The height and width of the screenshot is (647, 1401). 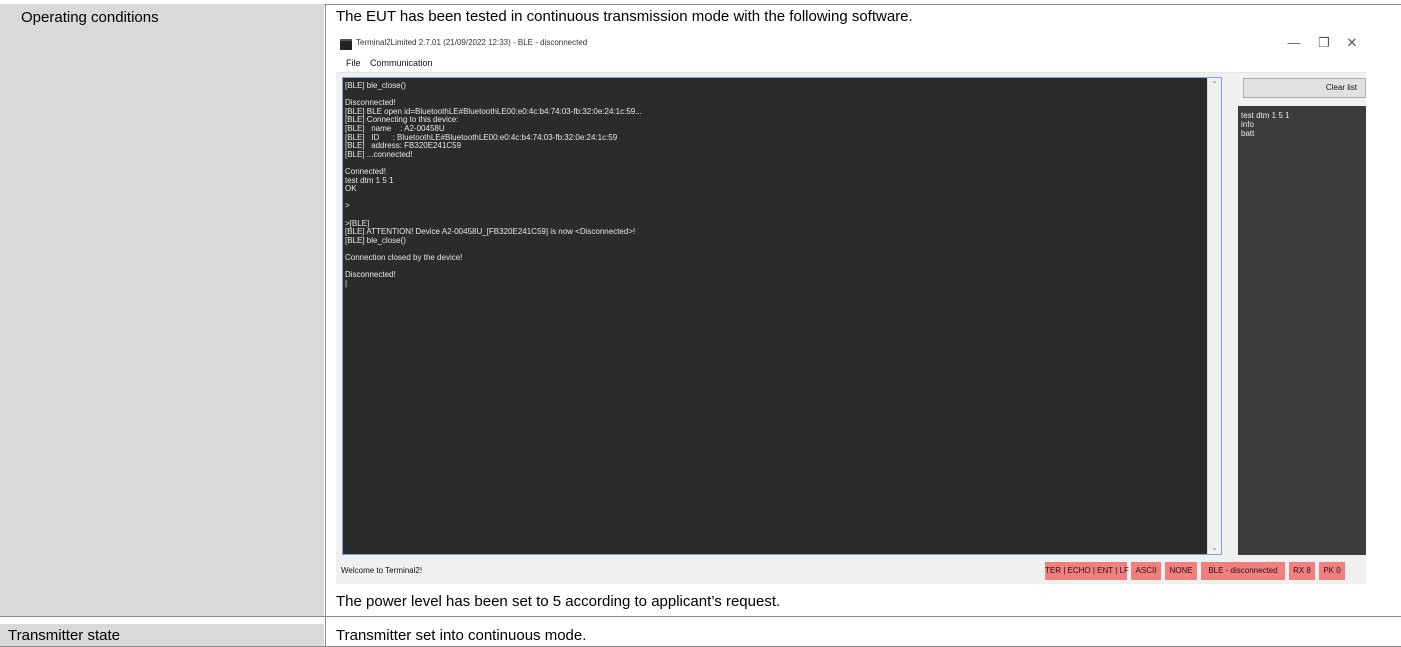 What do you see at coordinates (382, 570) in the screenshot?
I see `status-welcome-text: Welcome to Terminal2!` at bounding box center [382, 570].